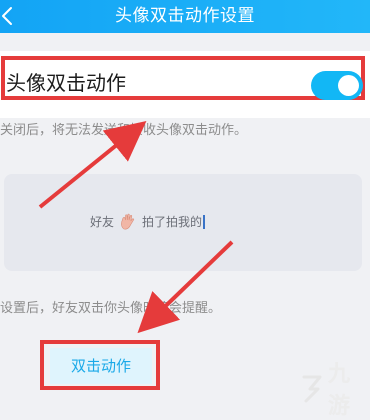 The height and width of the screenshot is (420, 370). What do you see at coordinates (312, 388) in the screenshot?
I see `jiuyou-logo` at bounding box center [312, 388].